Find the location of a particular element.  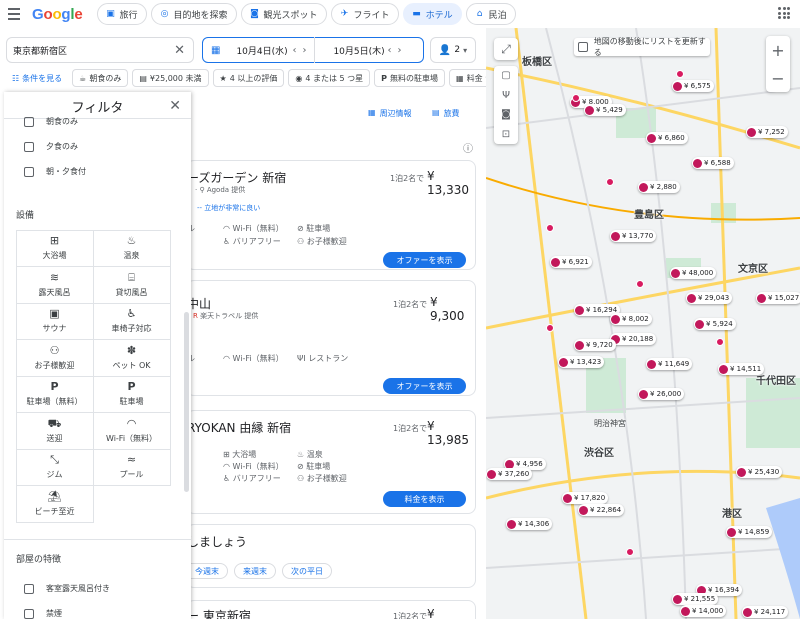

price-marker: ¥ 24,117 is located at coordinates (765, 612).